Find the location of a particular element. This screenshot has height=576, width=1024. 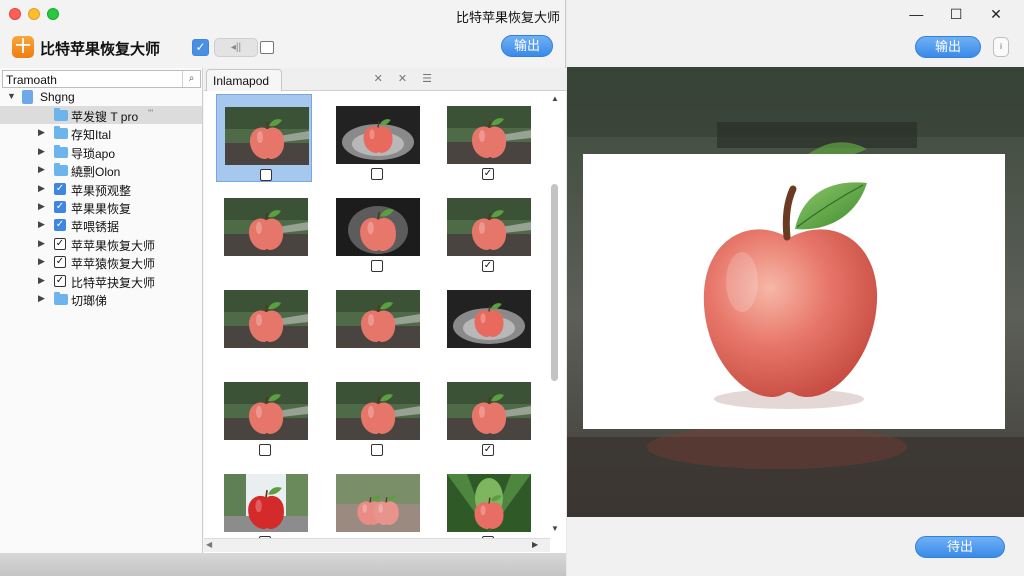

window-view-icon is located at coordinates (267, 47).